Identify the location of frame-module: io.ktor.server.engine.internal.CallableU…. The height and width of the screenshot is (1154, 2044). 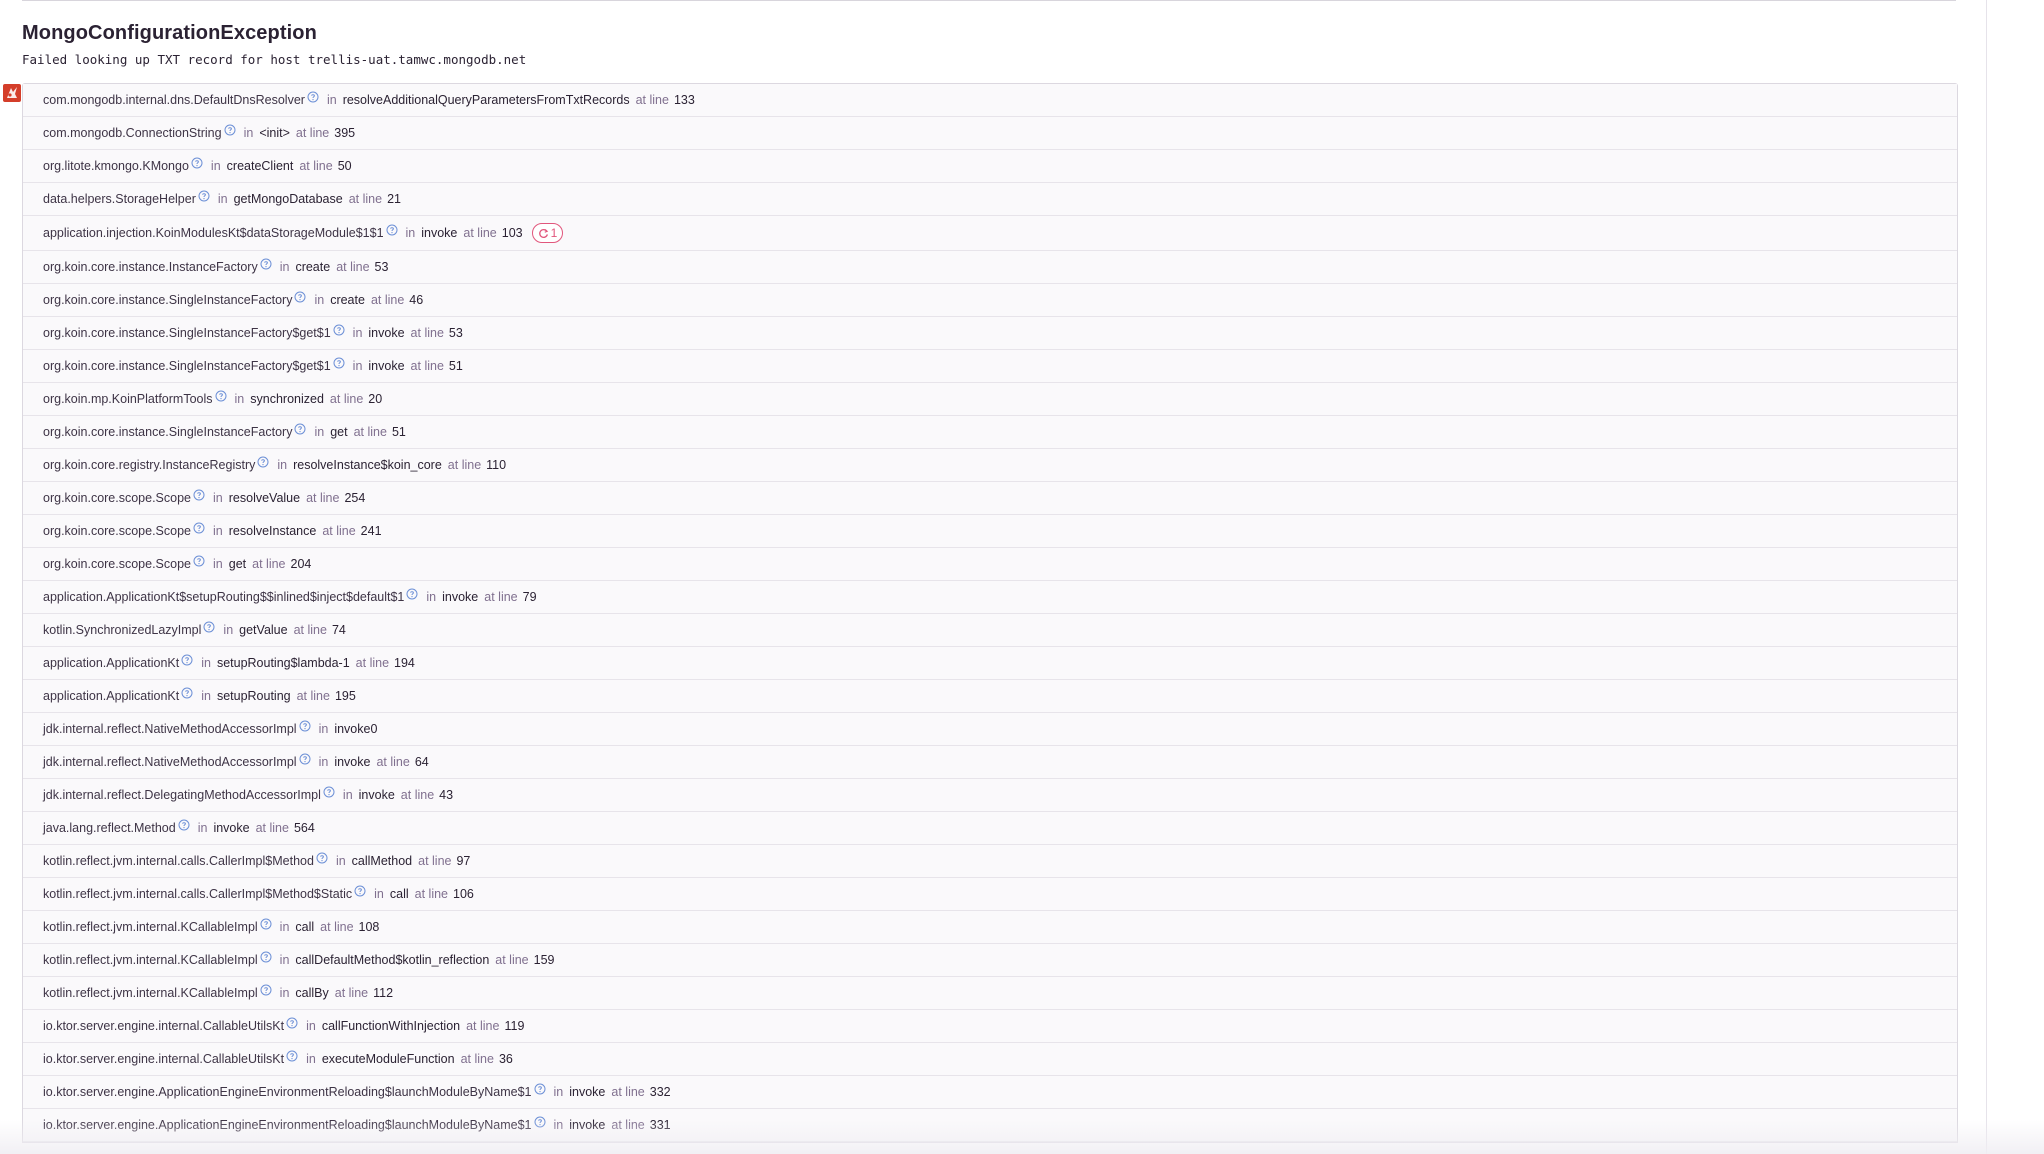
(164, 1059).